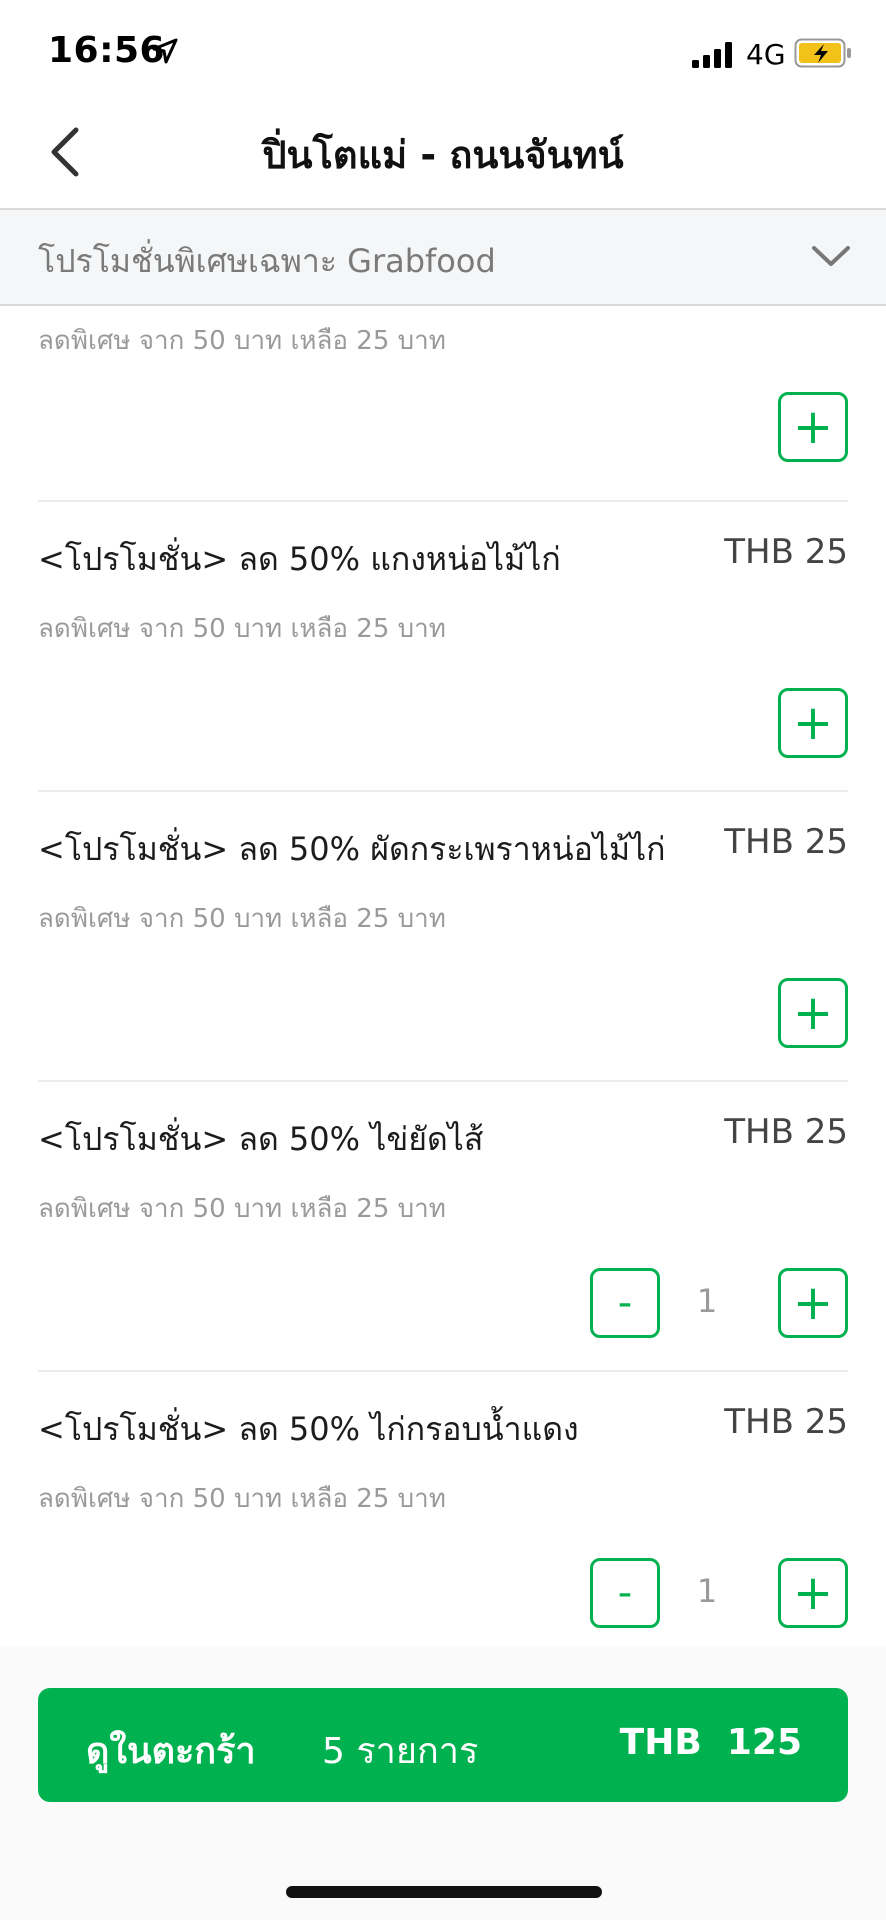 This screenshot has width=886, height=1920. Describe the element at coordinates (171, 1751) in the screenshot. I see `cart-label: ดูในตะกร้า` at that location.